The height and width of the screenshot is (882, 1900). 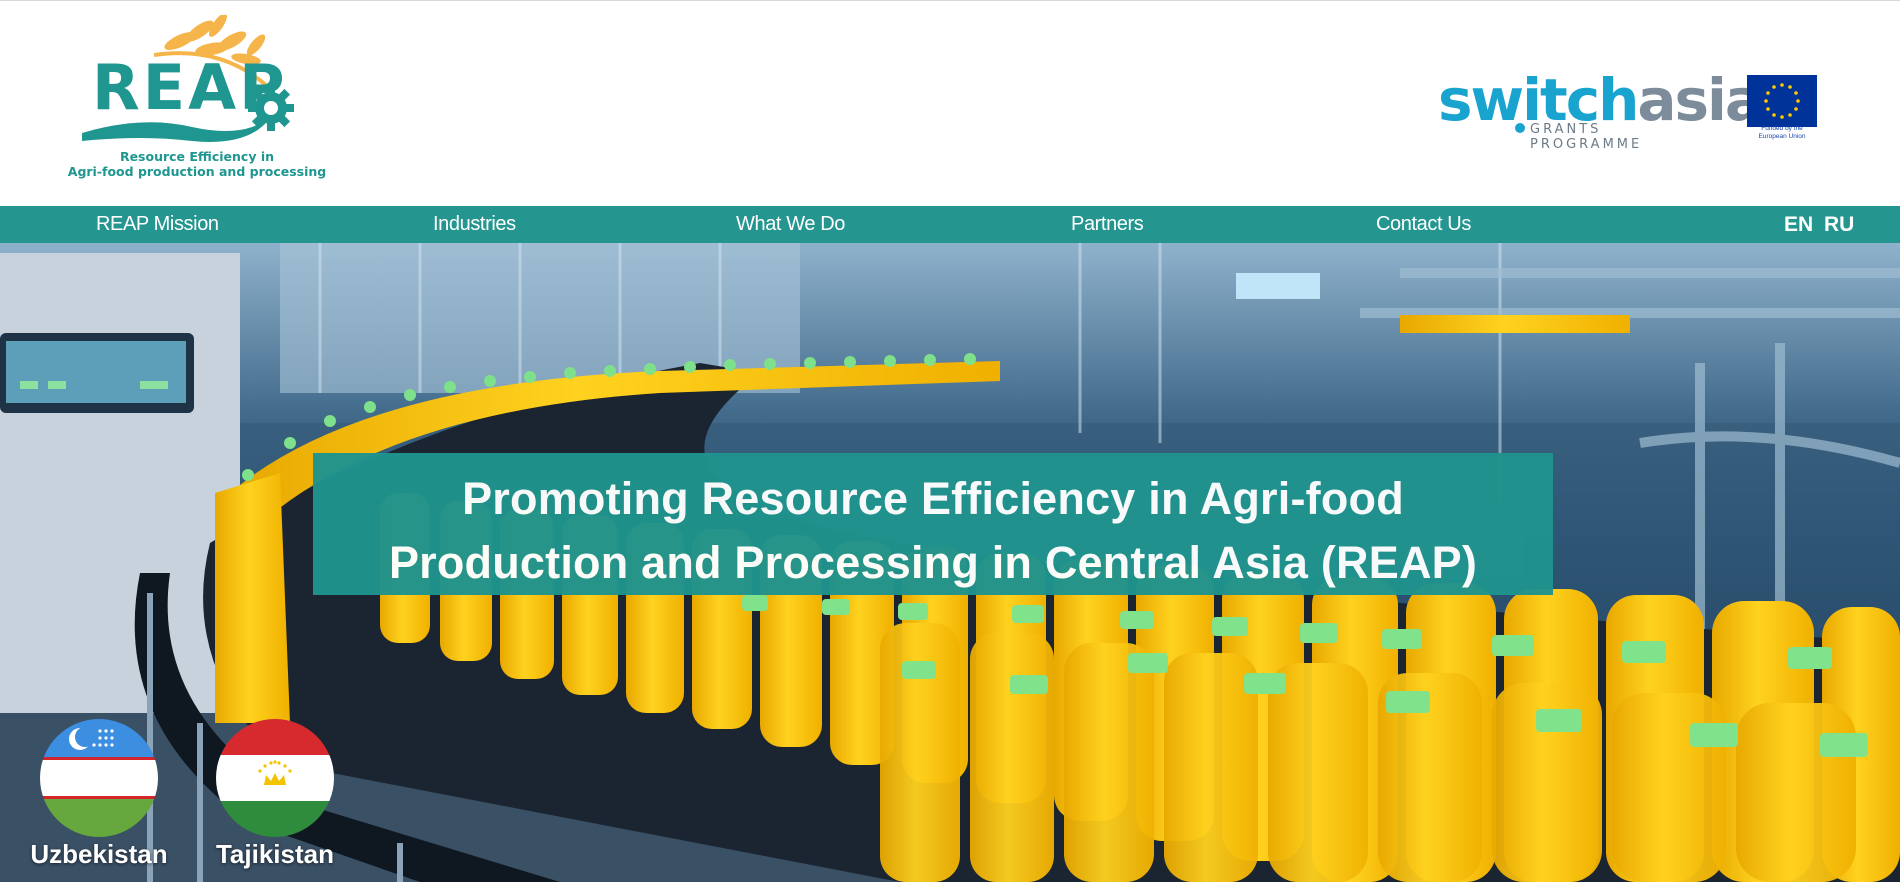 I want to click on nav-item-reap-mission: REAP Mission, so click(x=157, y=224).